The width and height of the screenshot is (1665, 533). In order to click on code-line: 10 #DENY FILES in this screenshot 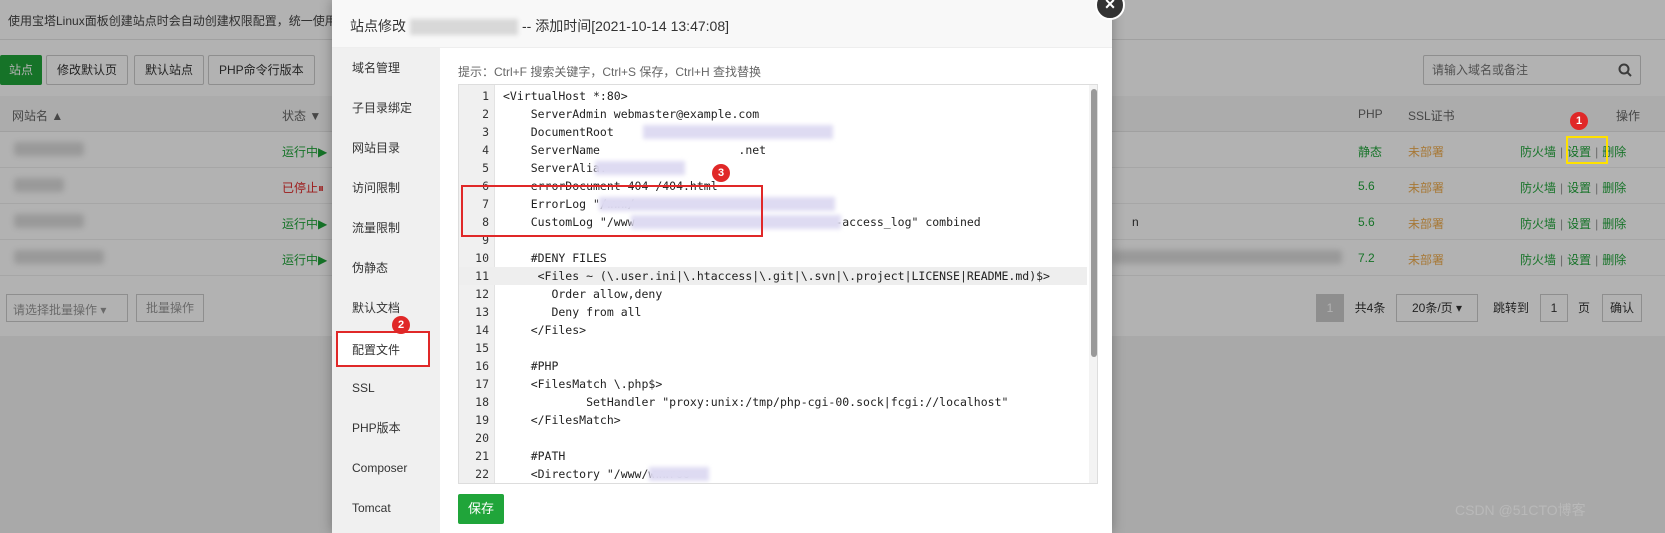, I will do `click(773, 258)`.